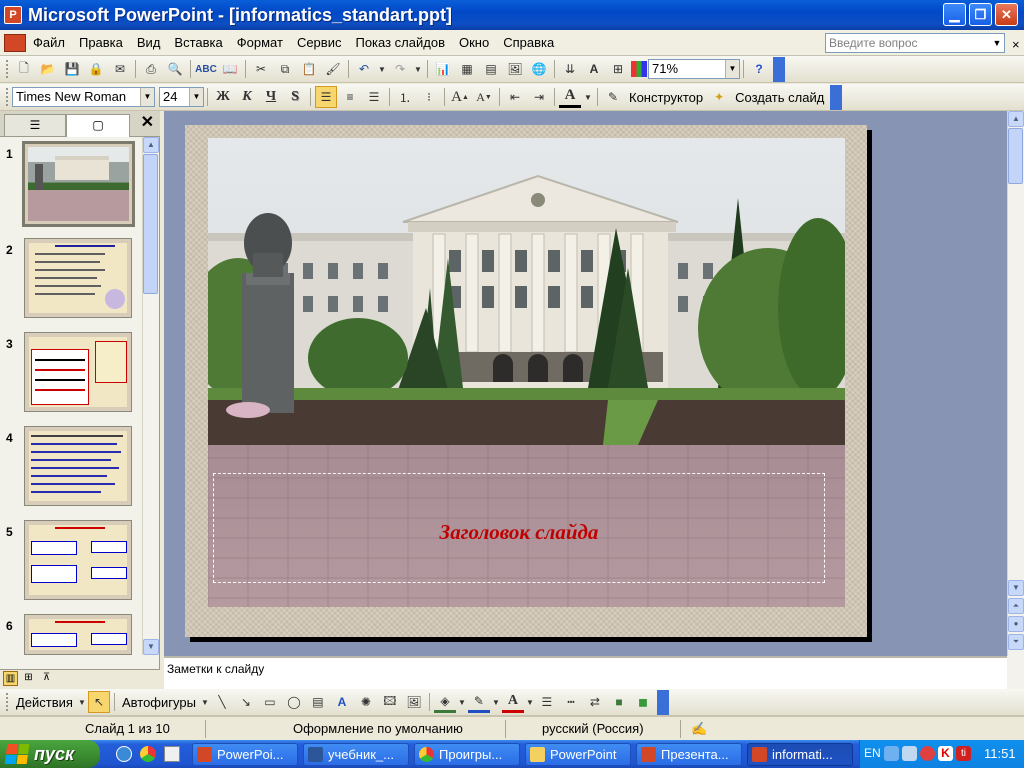  I want to click on slide-scrollbar: ▲ ▼ ⏶ ● ⏷, so click(1015, 383).